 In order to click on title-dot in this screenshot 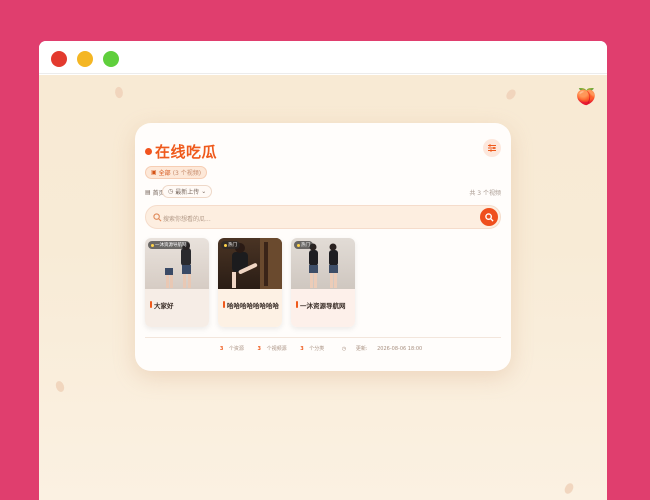, I will do `click(148, 151)`.